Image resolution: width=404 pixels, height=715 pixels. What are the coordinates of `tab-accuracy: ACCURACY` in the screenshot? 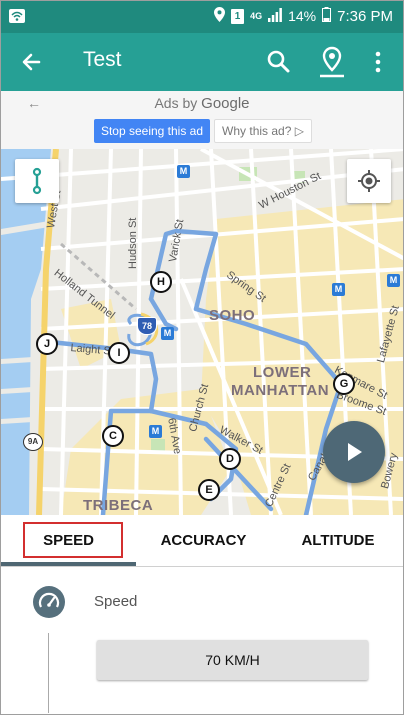 It's located at (203, 541).